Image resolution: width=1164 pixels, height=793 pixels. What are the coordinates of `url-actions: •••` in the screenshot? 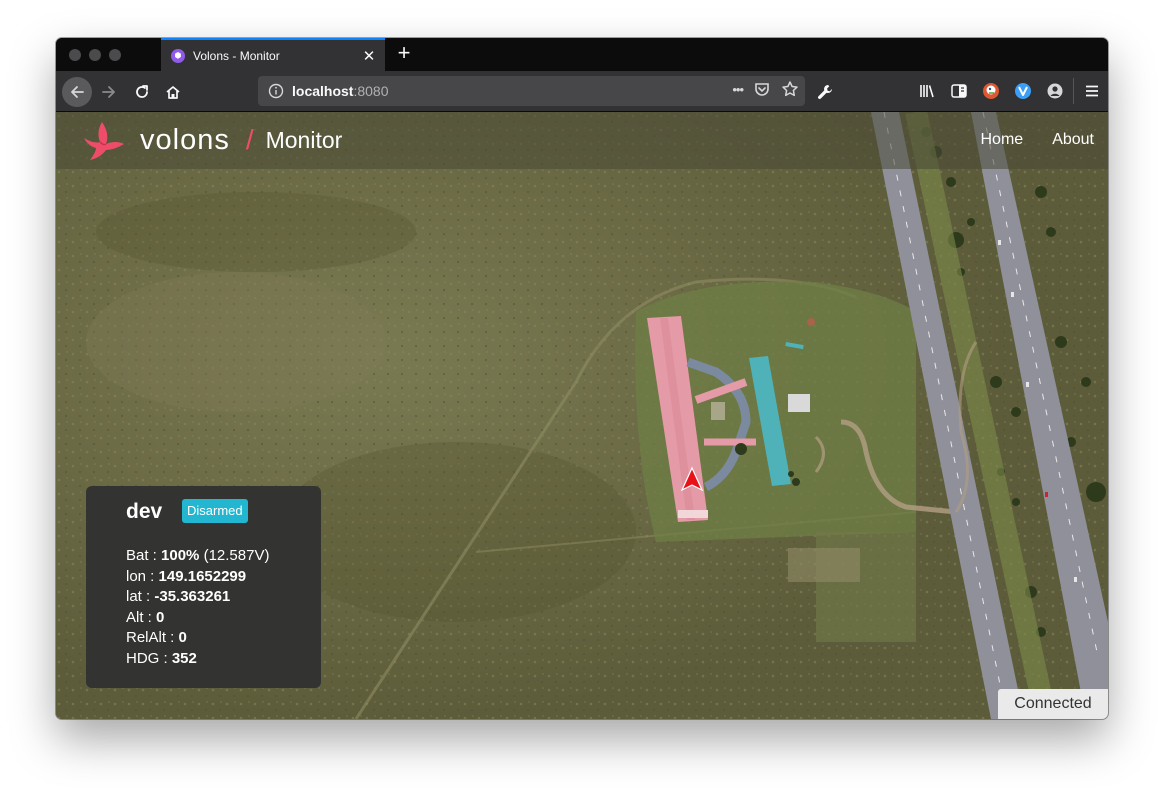 It's located at (765, 89).